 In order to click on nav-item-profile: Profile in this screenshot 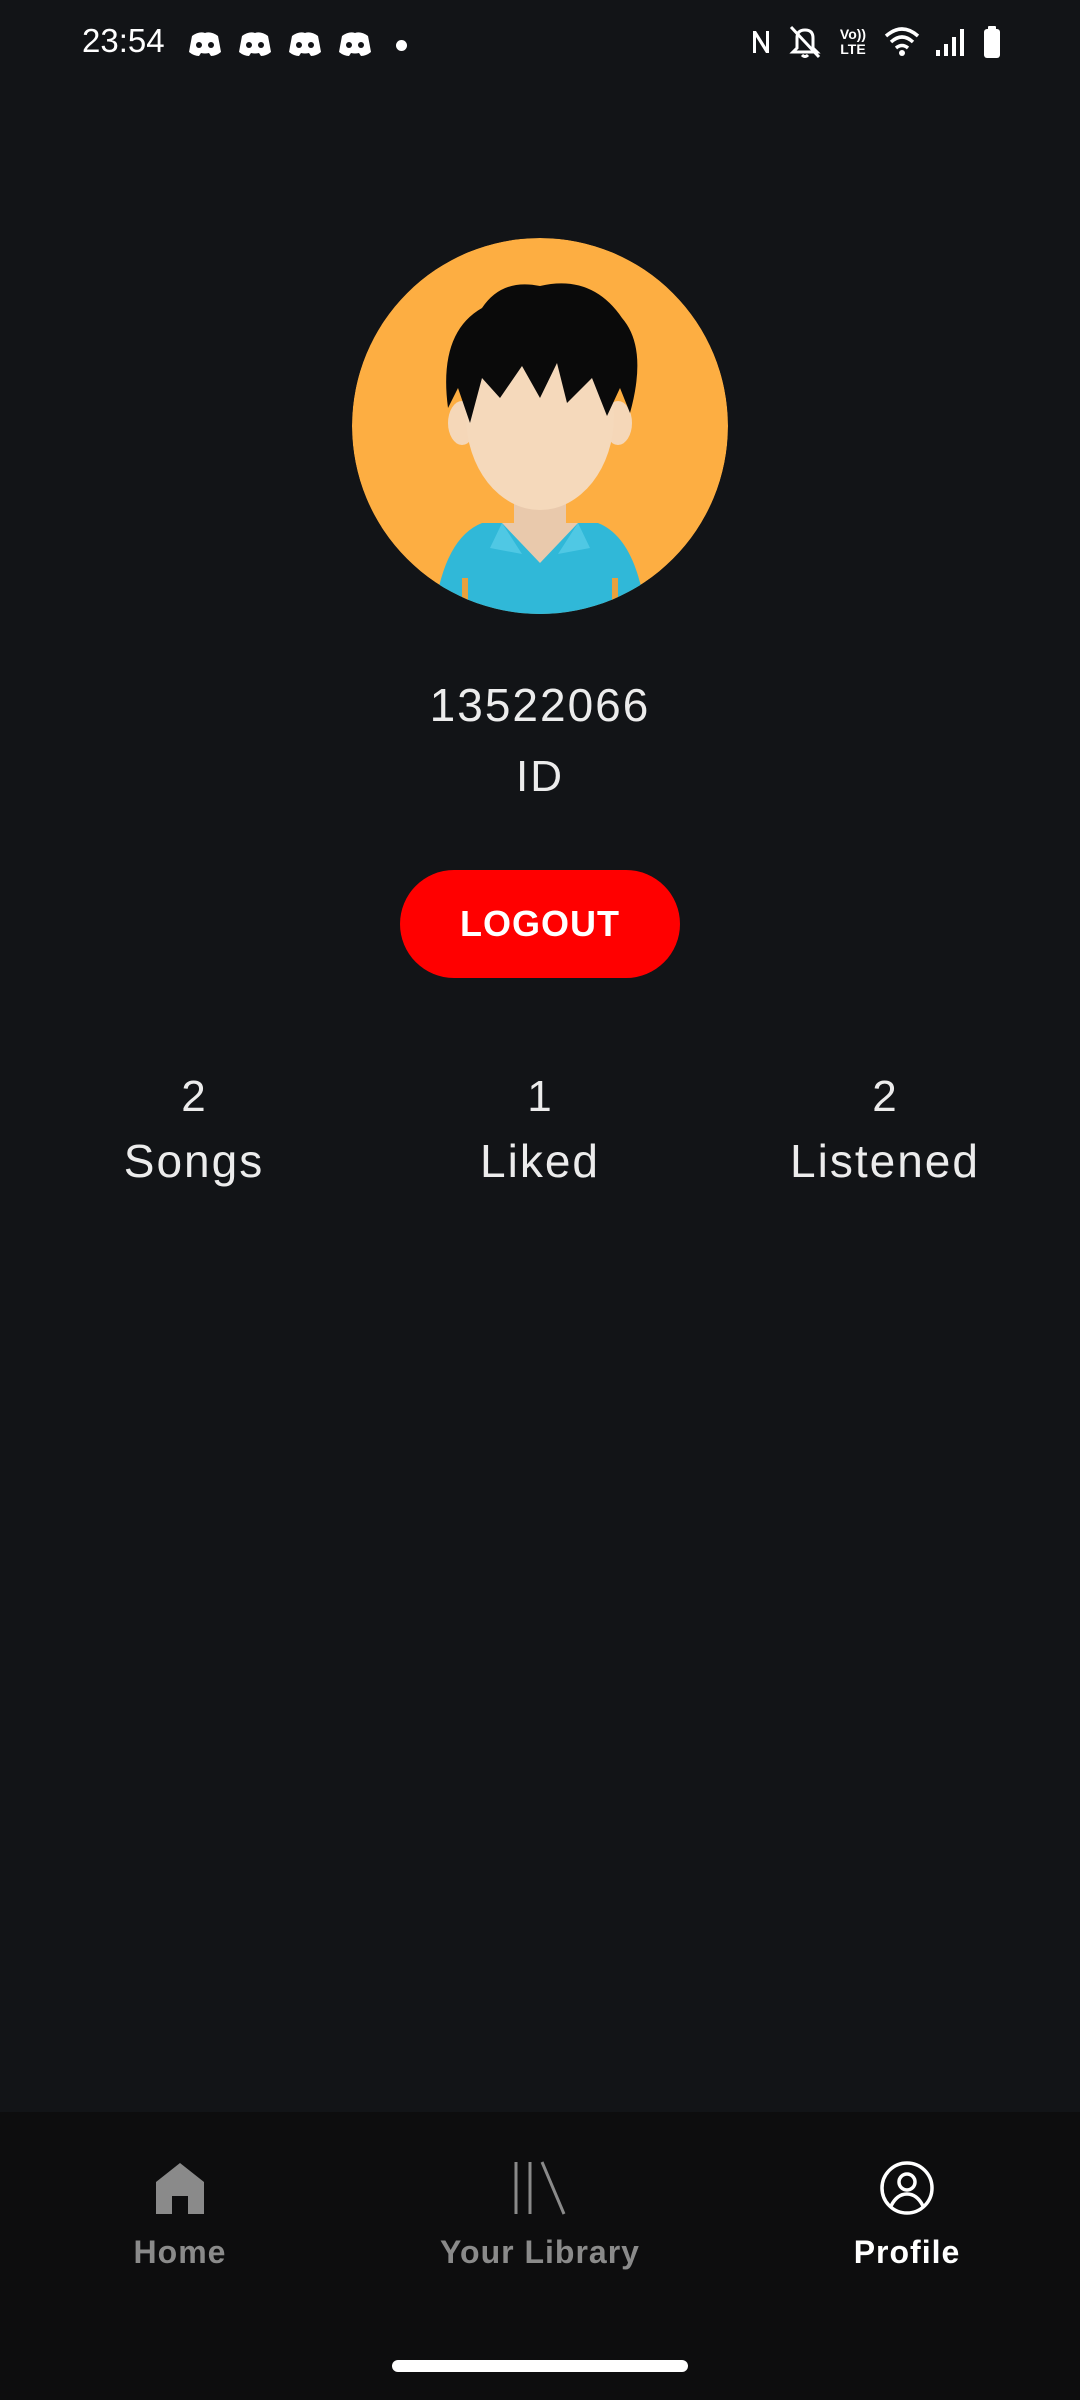, I will do `click(903, 2240)`.